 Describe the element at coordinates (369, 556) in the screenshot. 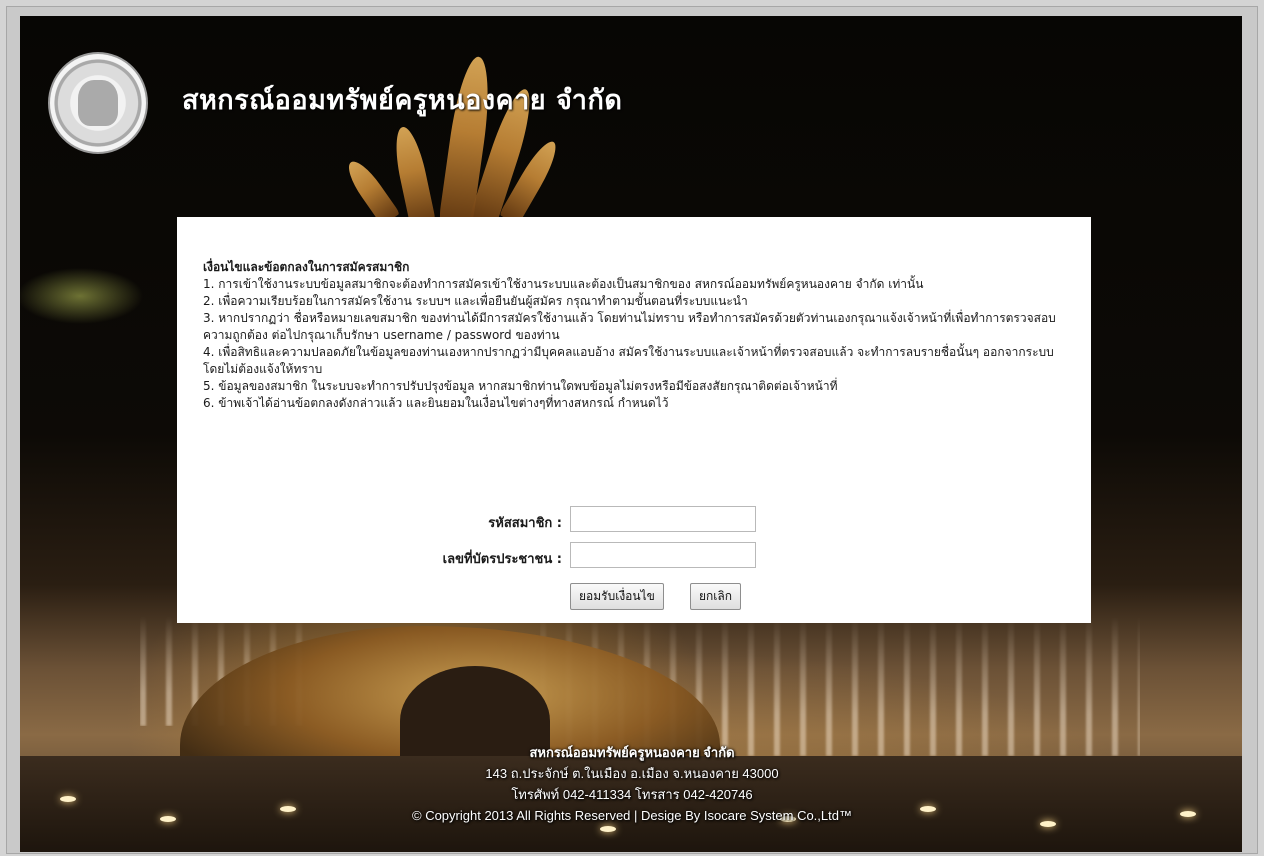

I see `id-card-row: เลขที่บัตรประชาชน :` at that location.